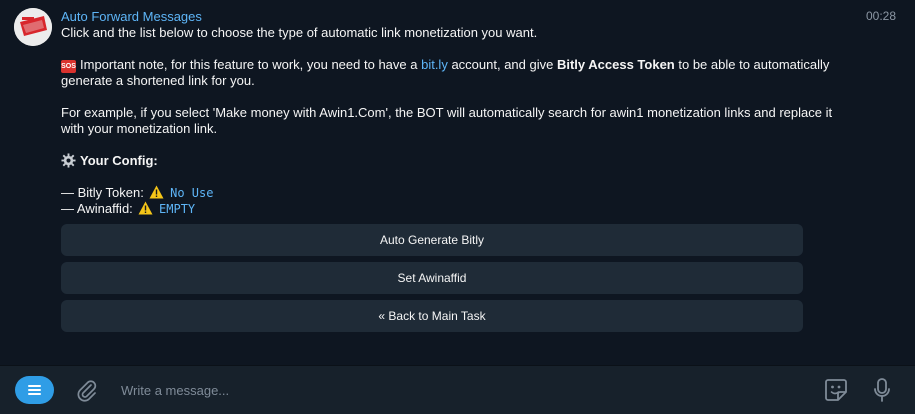 This screenshot has height=414, width=915. I want to click on bitly-link: bit.ly, so click(434, 64).